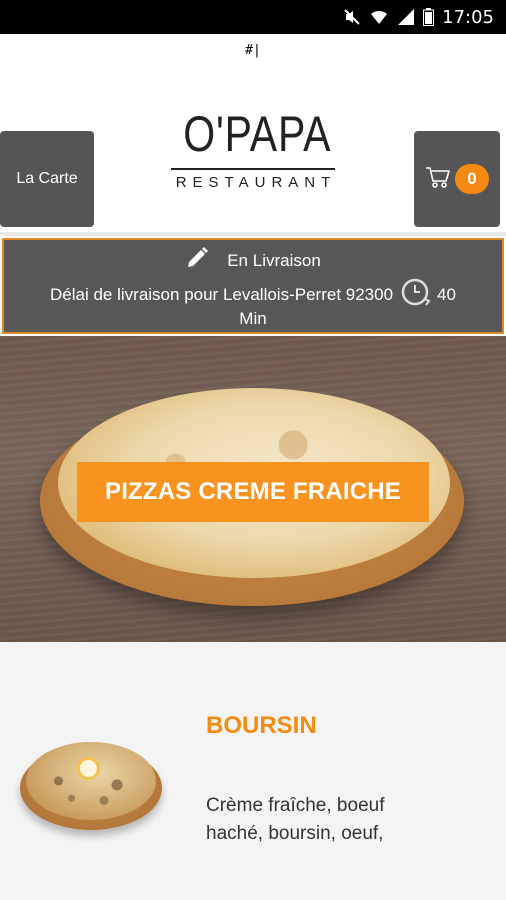 Image resolution: width=506 pixels, height=900 pixels. Describe the element at coordinates (446, 294) in the screenshot. I see `delivery-delay-value: 40` at that location.